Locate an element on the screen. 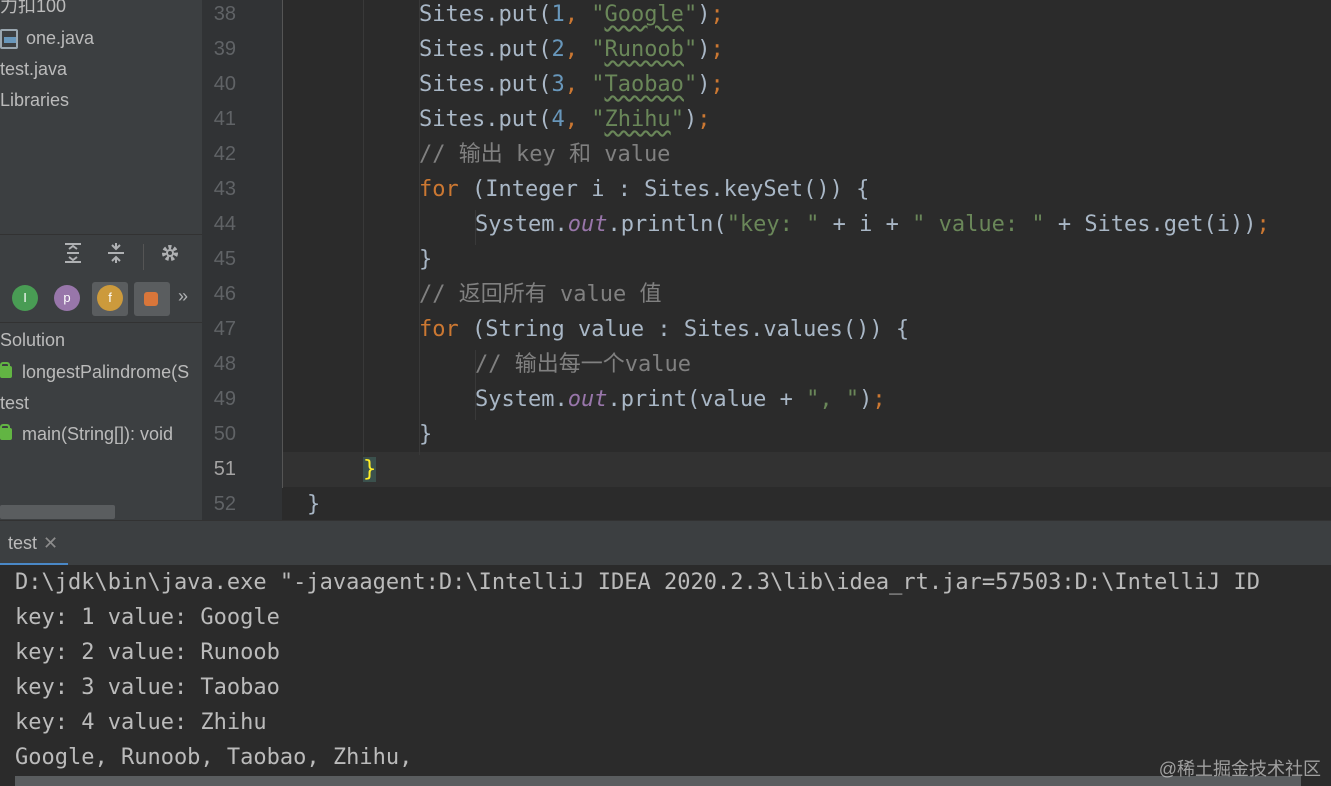 The width and height of the screenshot is (1331, 786). code-line-50: } is located at coordinates (426, 434).